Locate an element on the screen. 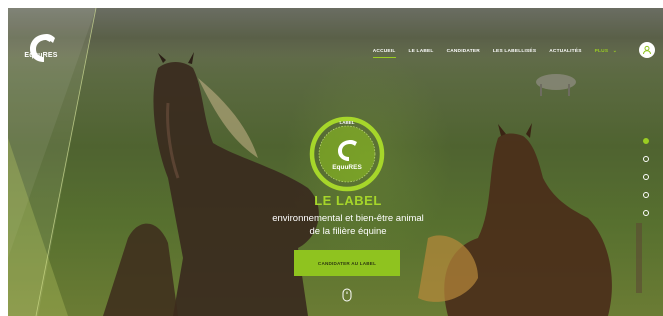 The image size is (663, 316). nav-item-plus: PLUS ⌄ is located at coordinates (606, 51).